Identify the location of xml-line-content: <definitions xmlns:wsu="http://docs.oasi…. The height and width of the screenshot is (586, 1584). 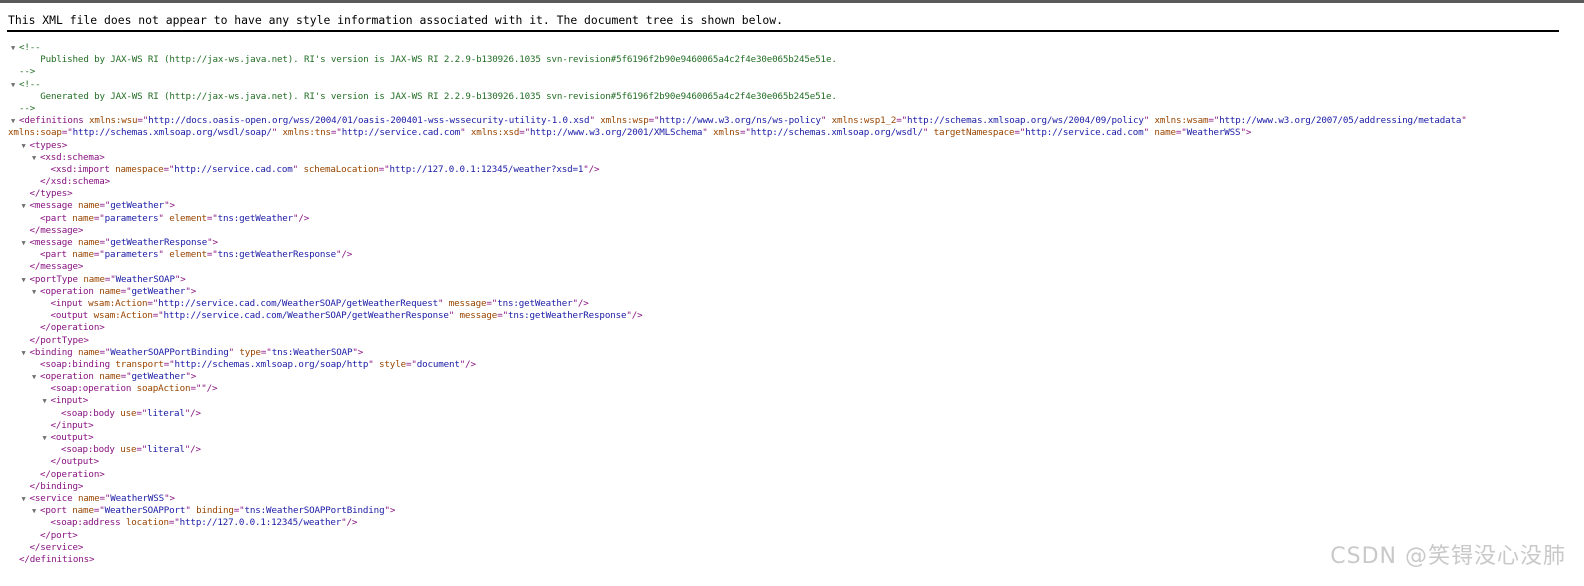
(743, 121).